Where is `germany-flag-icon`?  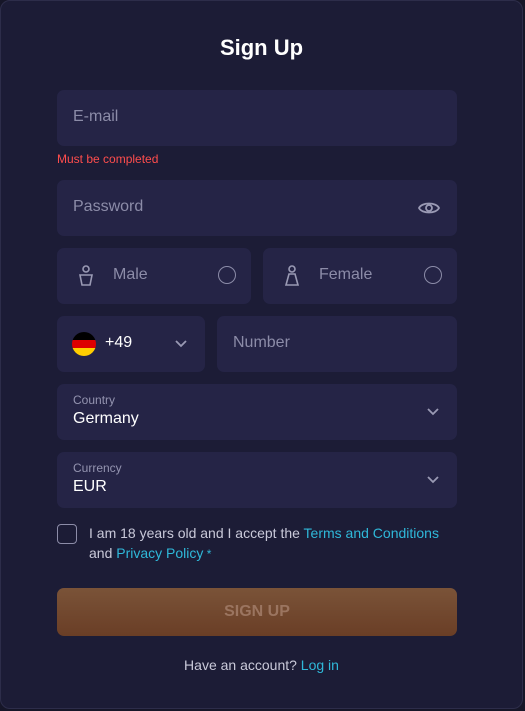 germany-flag-icon is located at coordinates (84, 344).